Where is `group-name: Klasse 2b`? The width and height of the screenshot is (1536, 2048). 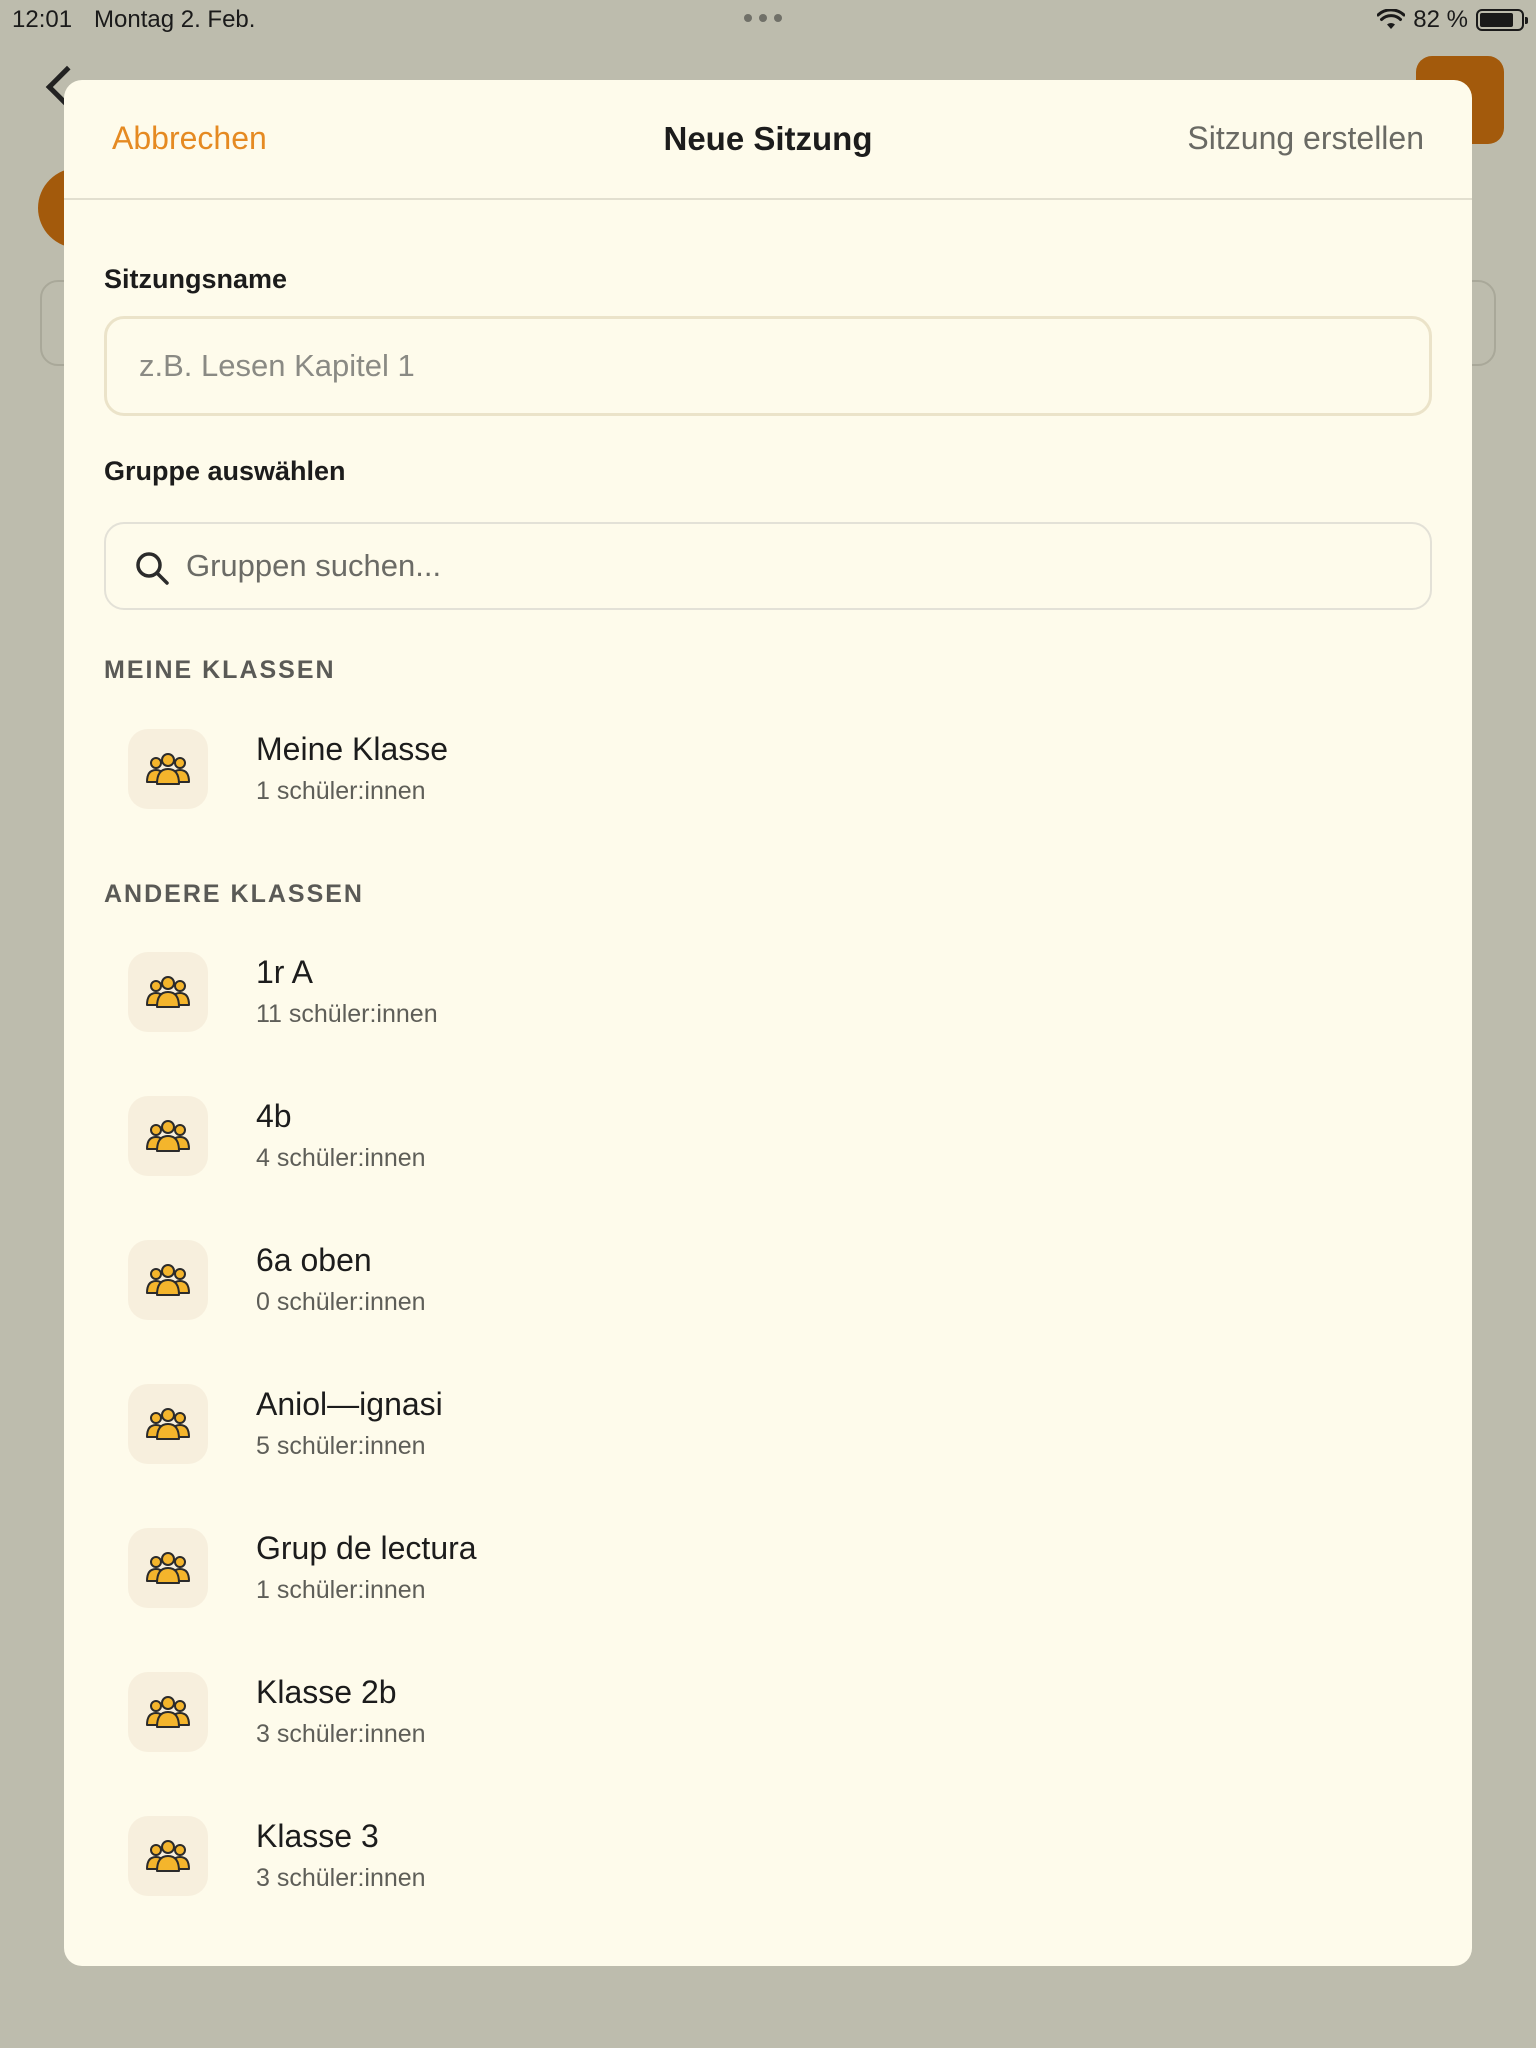 group-name: Klasse 2b is located at coordinates (326, 1692).